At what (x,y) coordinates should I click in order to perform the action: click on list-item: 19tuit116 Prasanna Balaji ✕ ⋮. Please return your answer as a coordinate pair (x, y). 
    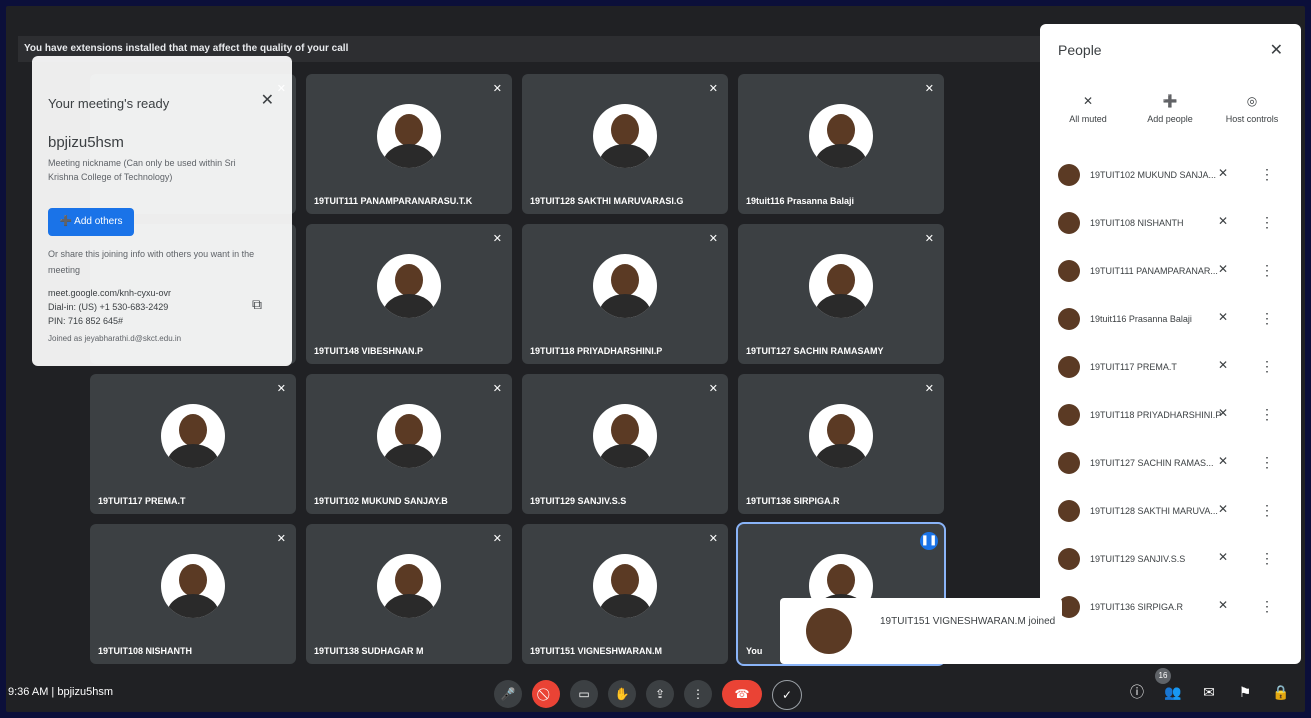
    Looking at the image, I should click on (1170, 322).